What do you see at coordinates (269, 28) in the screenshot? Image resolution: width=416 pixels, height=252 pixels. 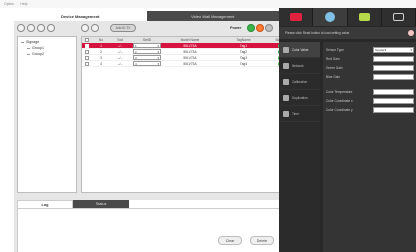 I see `refresh-icon` at bounding box center [269, 28].